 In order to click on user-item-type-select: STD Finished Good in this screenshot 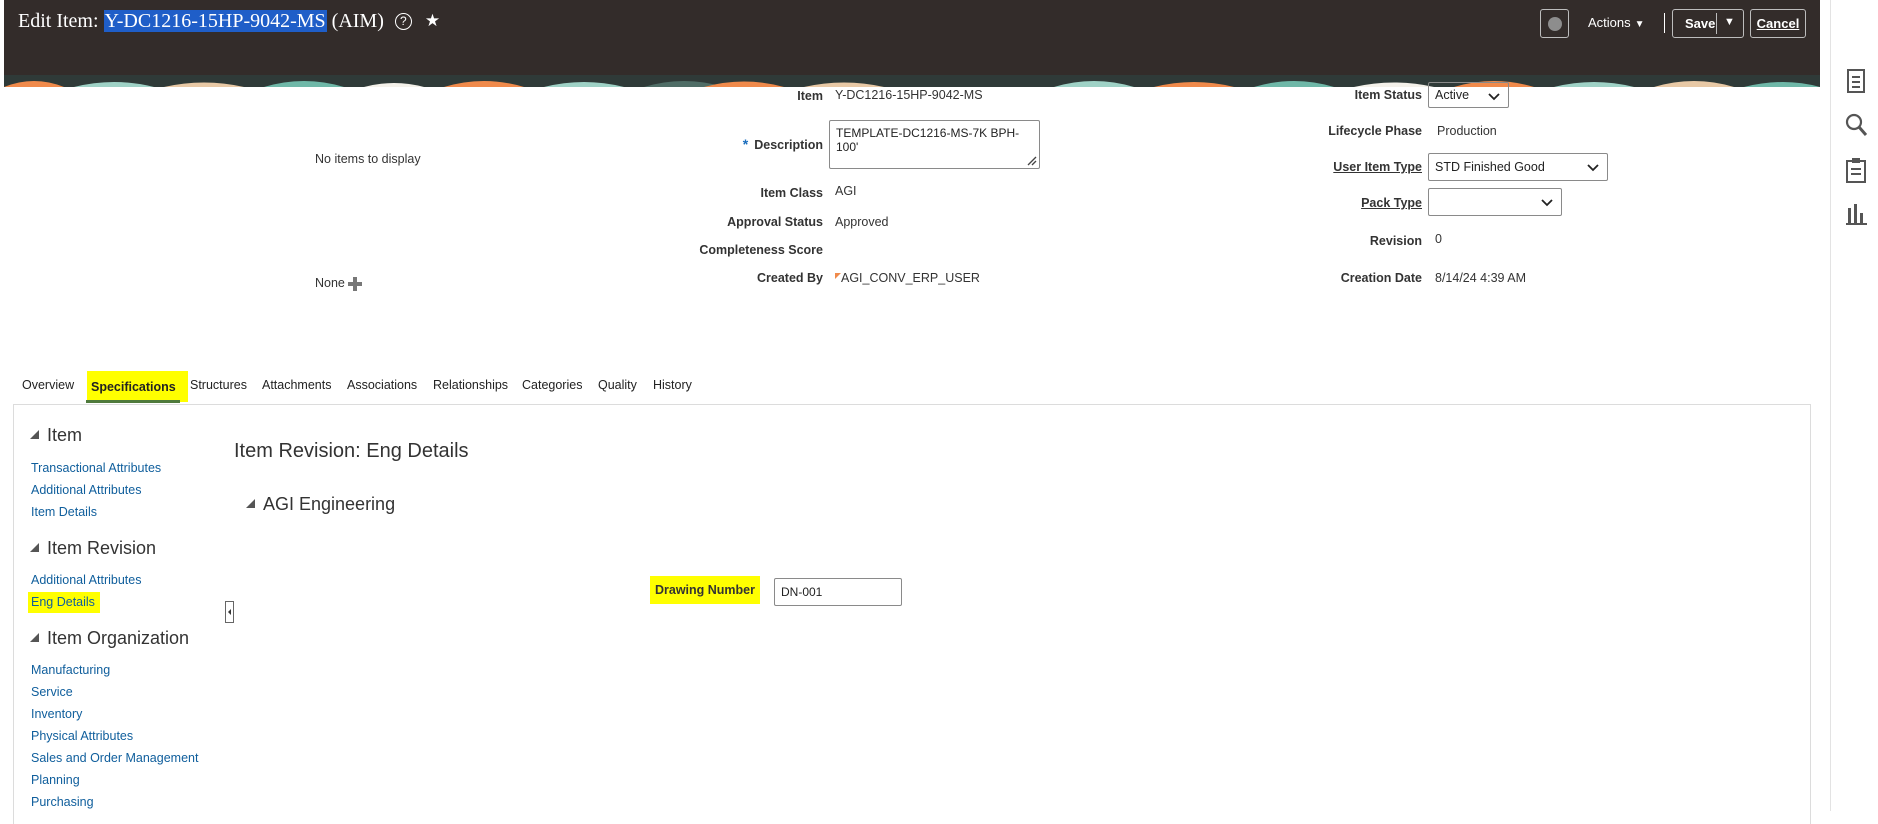, I will do `click(1518, 167)`.